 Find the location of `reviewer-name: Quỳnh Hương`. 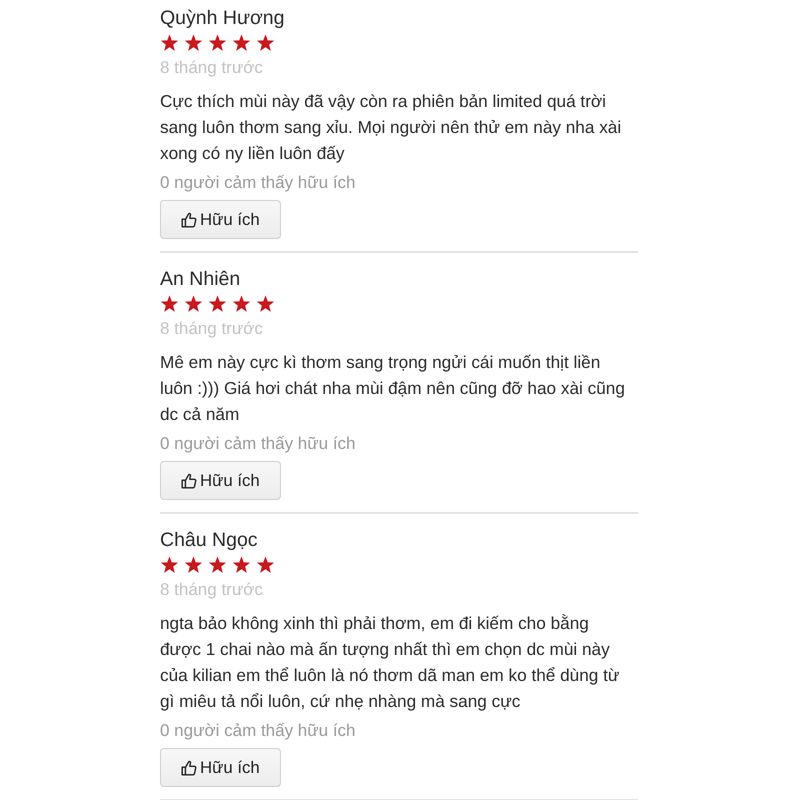

reviewer-name: Quỳnh Hương is located at coordinates (222, 18).